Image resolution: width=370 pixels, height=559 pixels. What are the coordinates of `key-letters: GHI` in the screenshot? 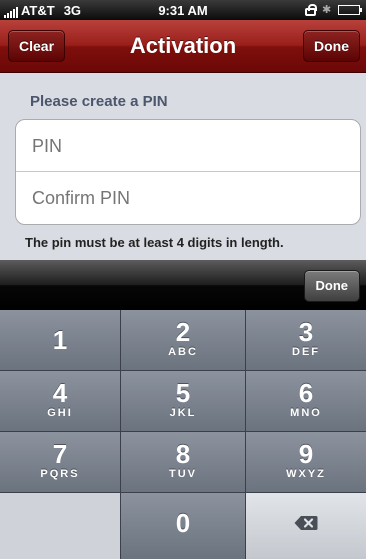 It's located at (60, 413).